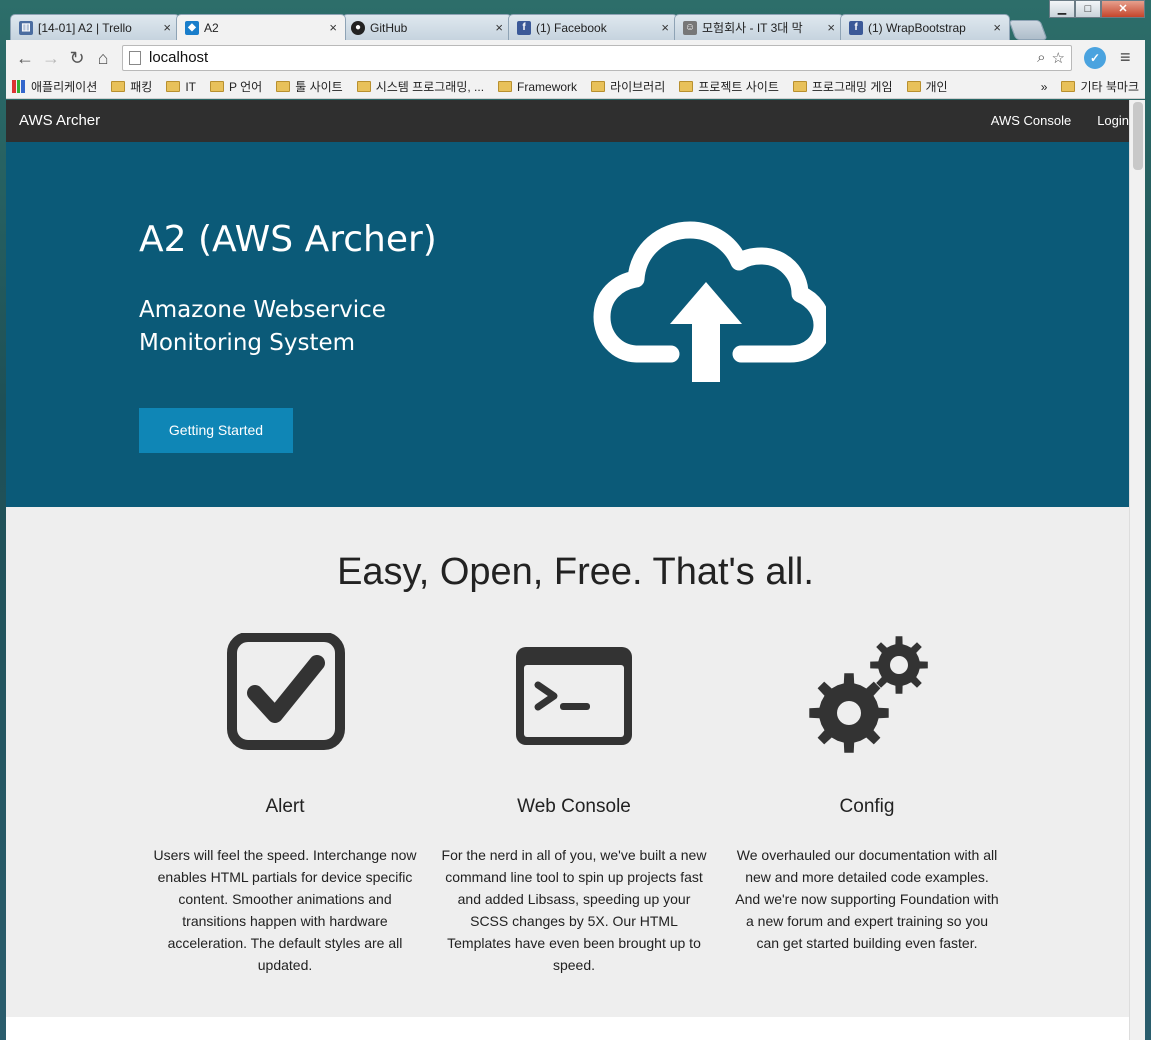  I want to click on tab-label: 모험회사 - IT 3대 막, so click(752, 28).